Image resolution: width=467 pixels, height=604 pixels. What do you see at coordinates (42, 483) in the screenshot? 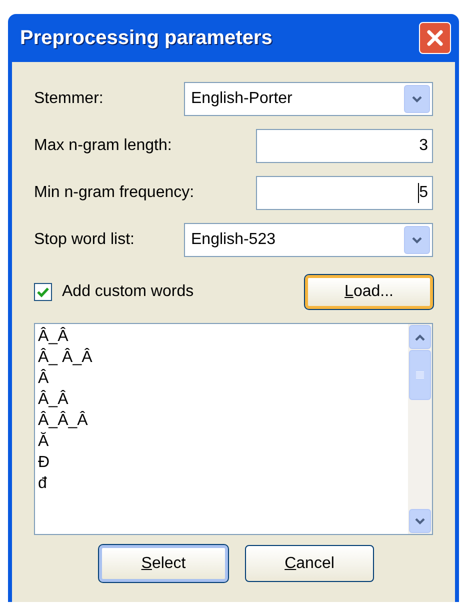
I see `list-item: đ` at bounding box center [42, 483].